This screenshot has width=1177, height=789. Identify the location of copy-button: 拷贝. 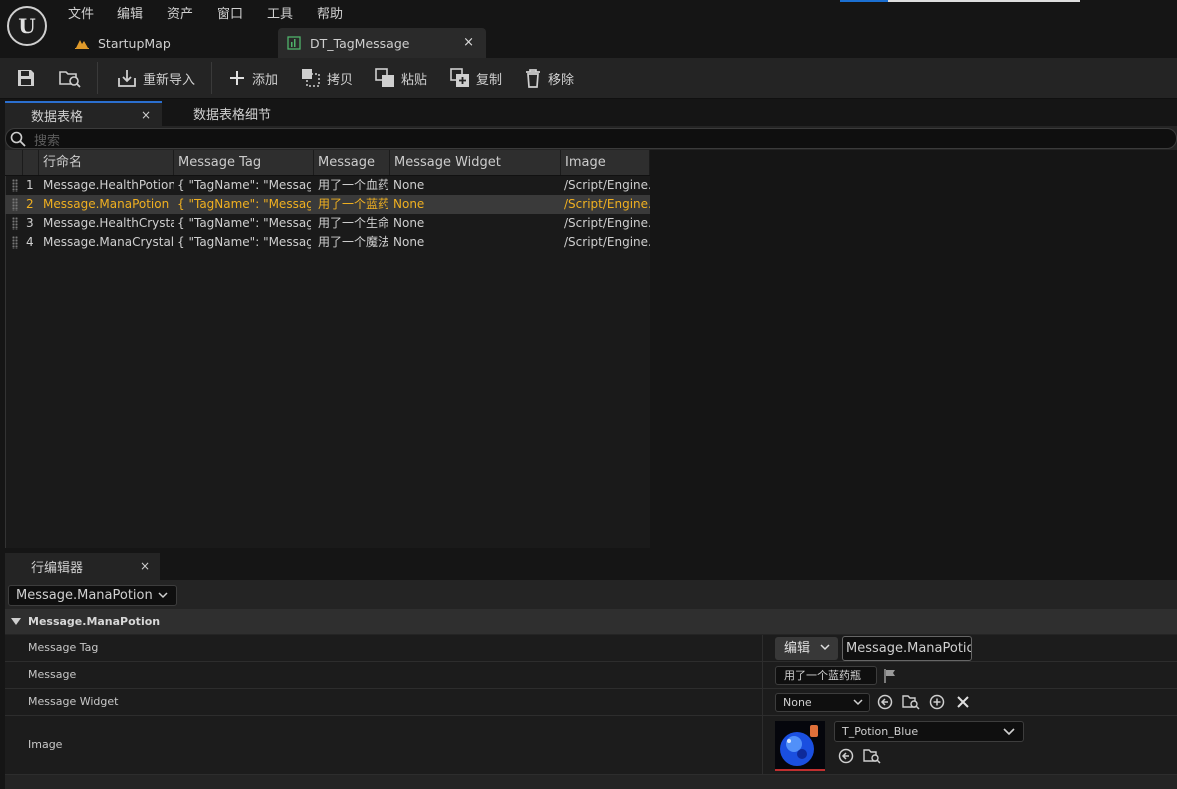
(327, 78).